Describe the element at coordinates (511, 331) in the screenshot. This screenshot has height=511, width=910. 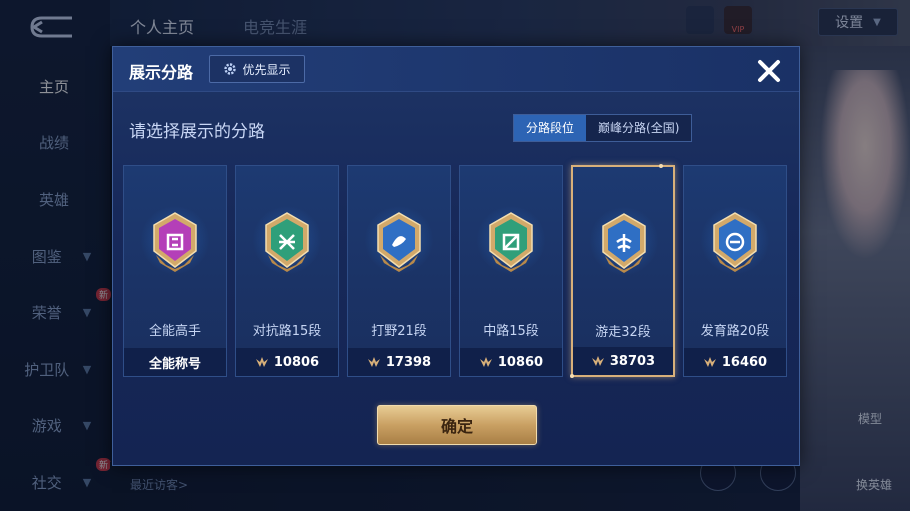
I see `lane-card-name: 中路15段` at that location.